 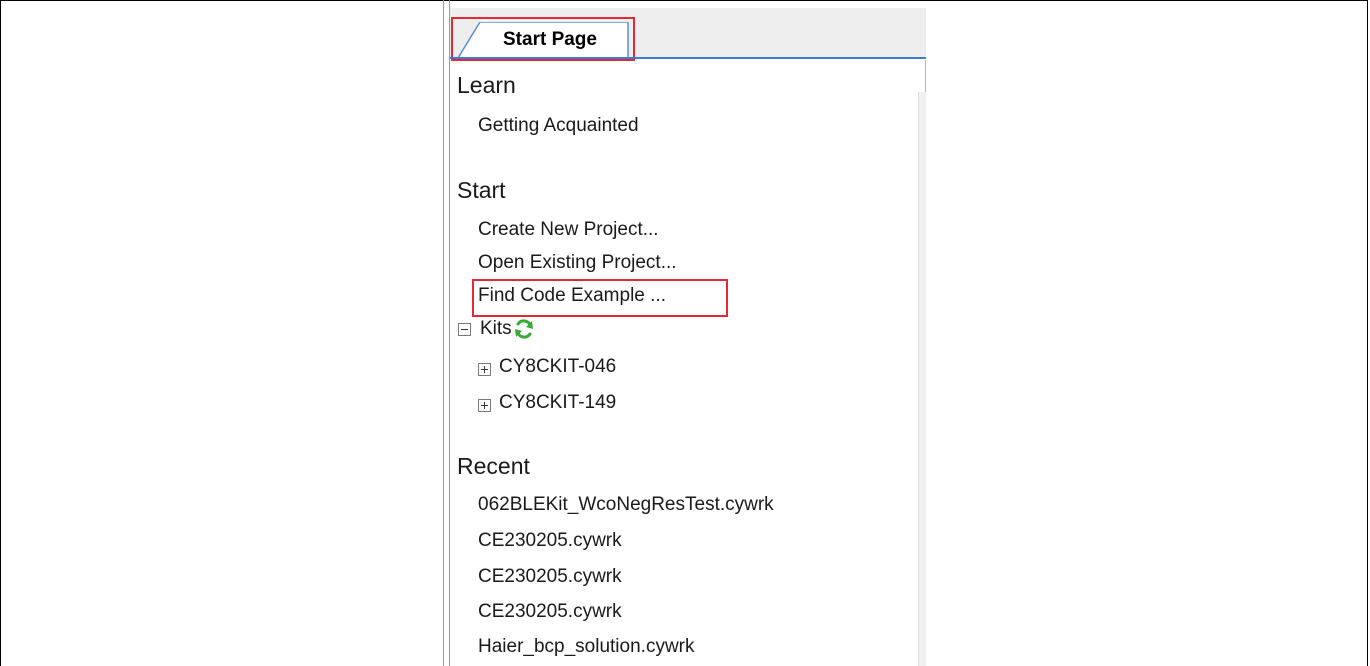 What do you see at coordinates (493, 466) in the screenshot?
I see `section-heading-recent: Recent` at bounding box center [493, 466].